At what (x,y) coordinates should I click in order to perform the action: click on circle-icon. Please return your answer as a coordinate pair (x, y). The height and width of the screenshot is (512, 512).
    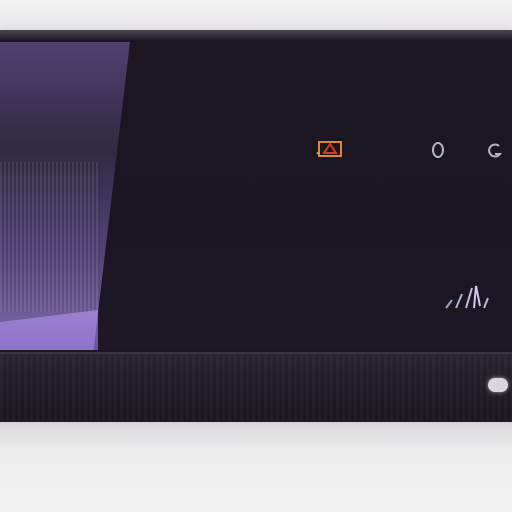
    Looking at the image, I should click on (438, 150).